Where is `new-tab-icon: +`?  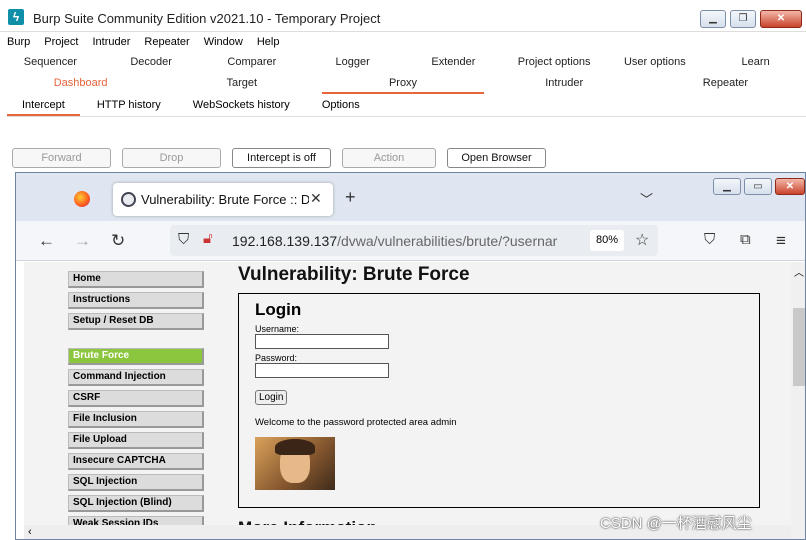
new-tab-icon: + is located at coordinates (350, 197).